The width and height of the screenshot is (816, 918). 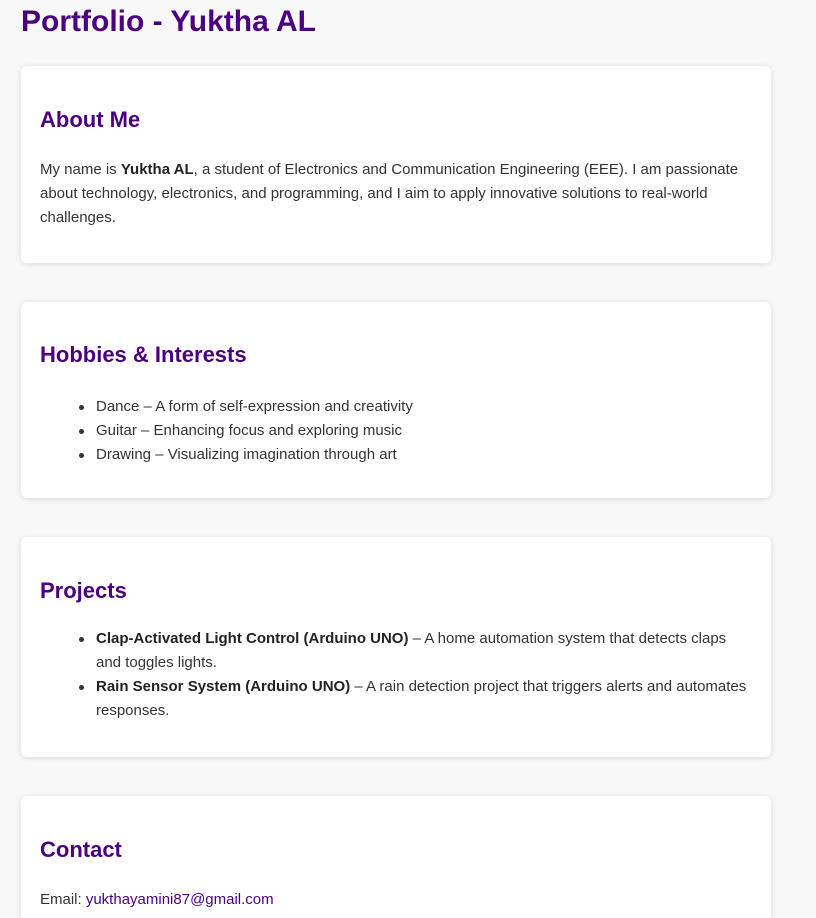 What do you see at coordinates (143, 354) in the screenshot?
I see `hobbies-heading: Hobbies & Interests` at bounding box center [143, 354].